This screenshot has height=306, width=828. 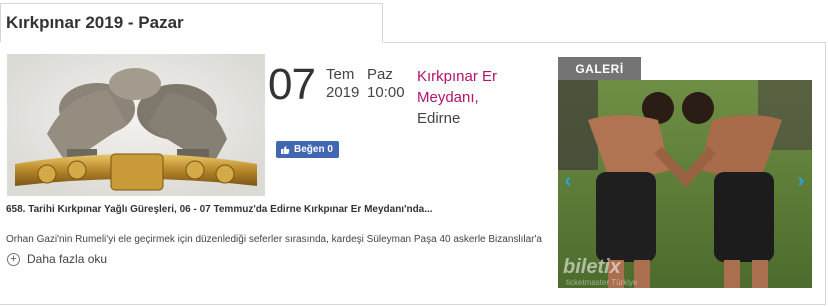 I want to click on event-weekday-time: Paz 10:00, so click(x=386, y=84).